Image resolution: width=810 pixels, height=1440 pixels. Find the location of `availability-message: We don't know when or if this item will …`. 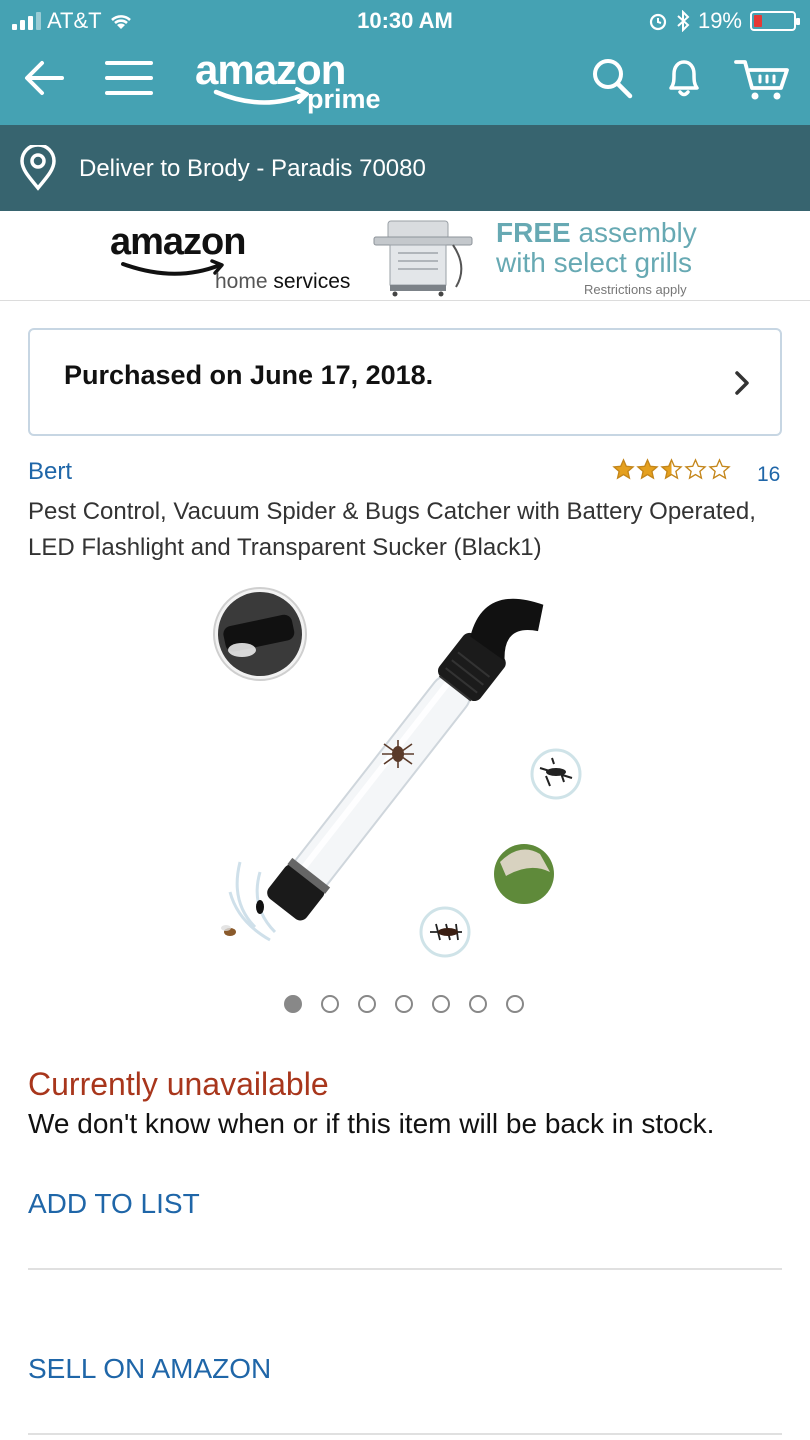

availability-message: We don't know when or if this item will … is located at coordinates (371, 1123).